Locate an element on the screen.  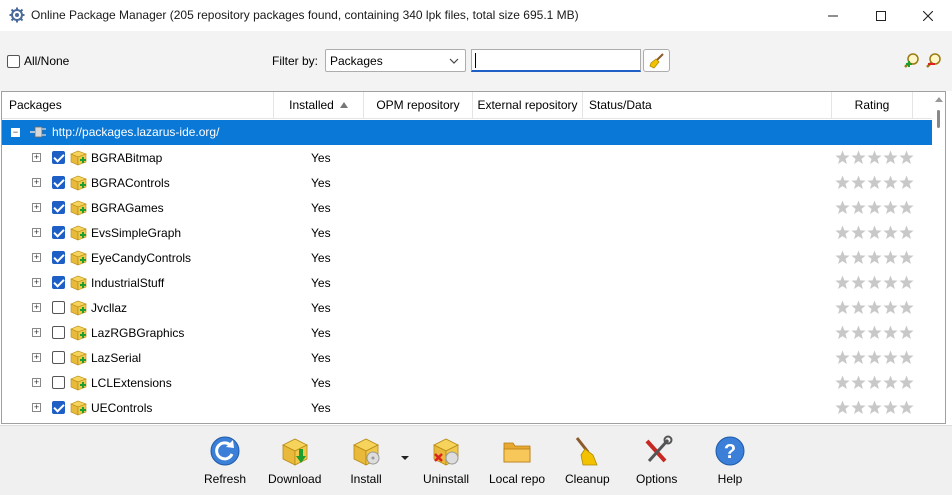
clear-filter-button is located at coordinates (656, 60).